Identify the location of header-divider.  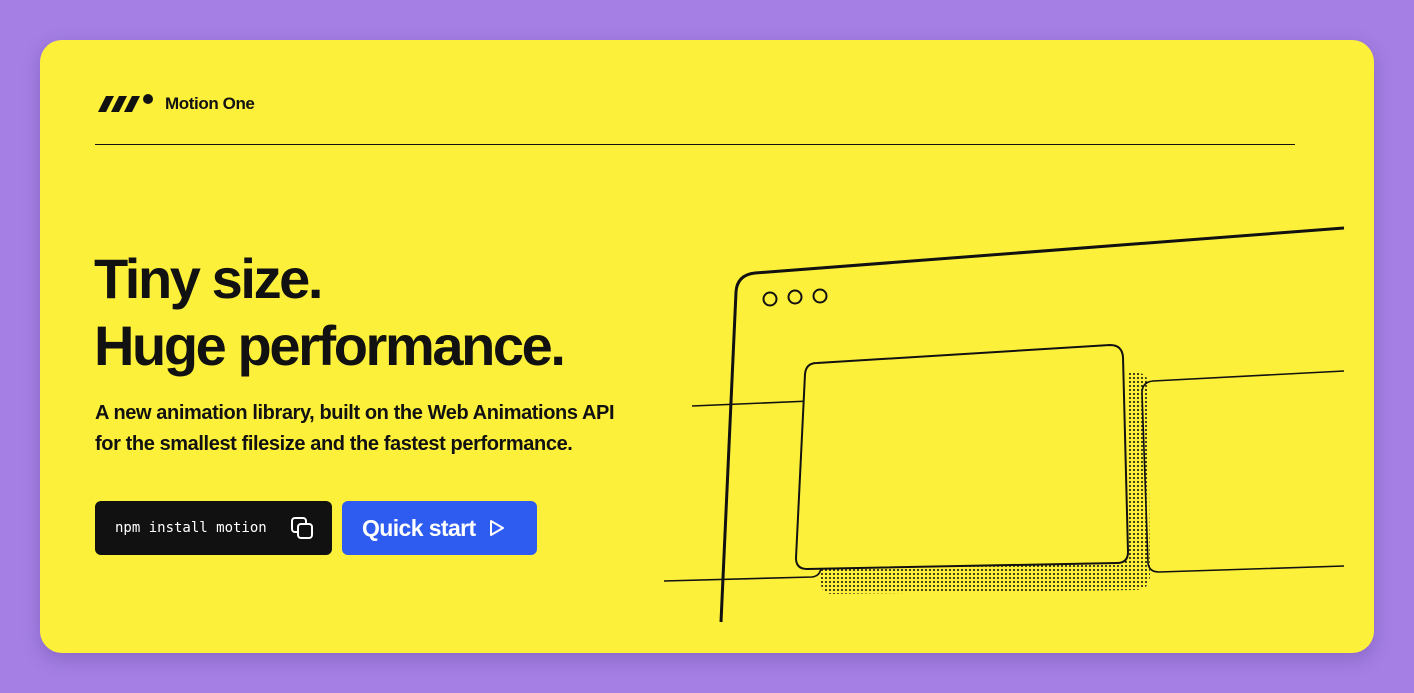
(695, 144).